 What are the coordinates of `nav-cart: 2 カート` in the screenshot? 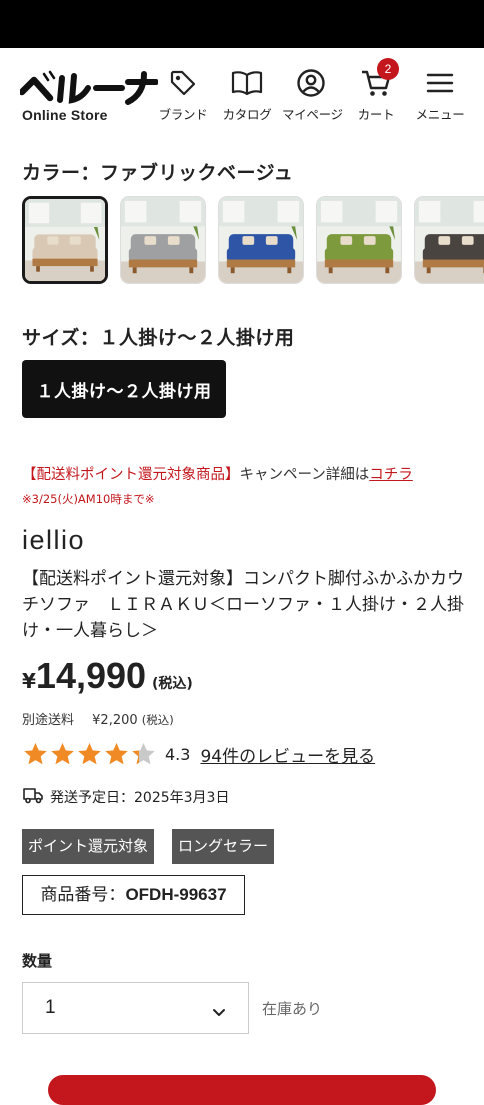 It's located at (376, 90).